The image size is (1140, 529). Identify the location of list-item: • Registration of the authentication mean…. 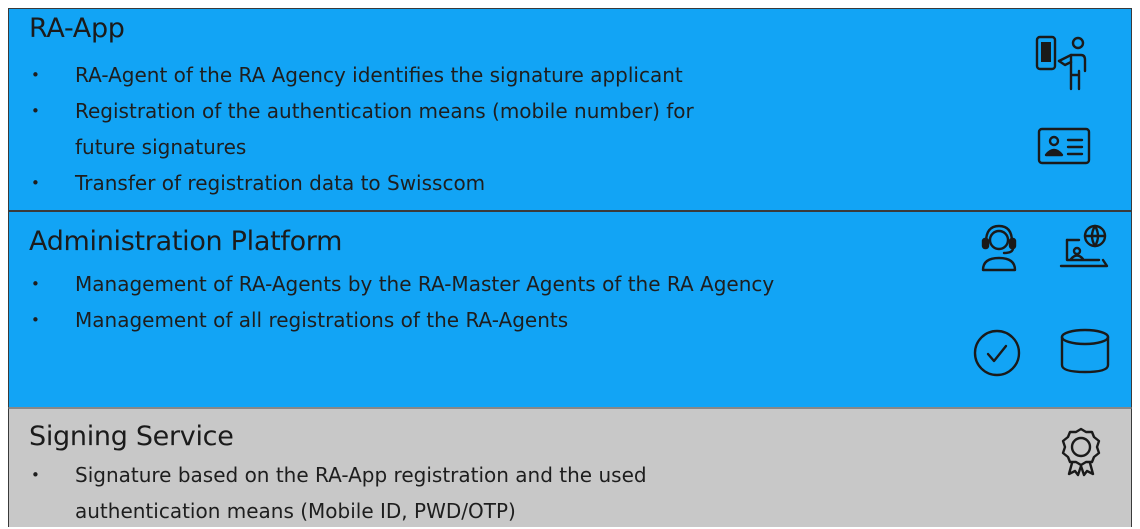
(360, 111).